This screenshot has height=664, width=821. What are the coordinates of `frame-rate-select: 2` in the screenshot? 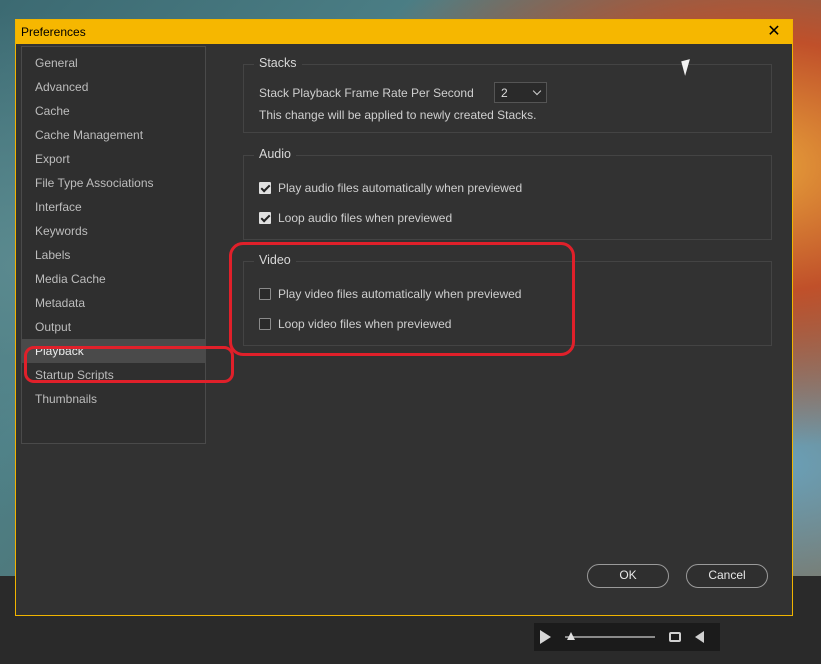 It's located at (520, 92).